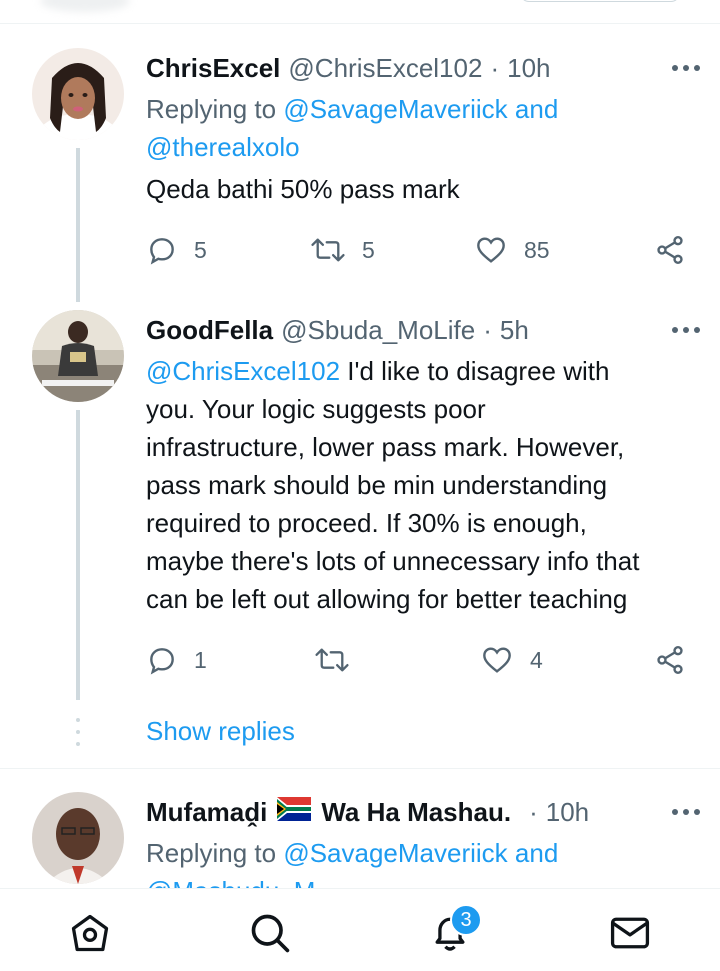 This screenshot has width=720, height=971. What do you see at coordinates (316, 409) in the screenshot?
I see `tweet-text-line: you. Your logic suggests poor` at bounding box center [316, 409].